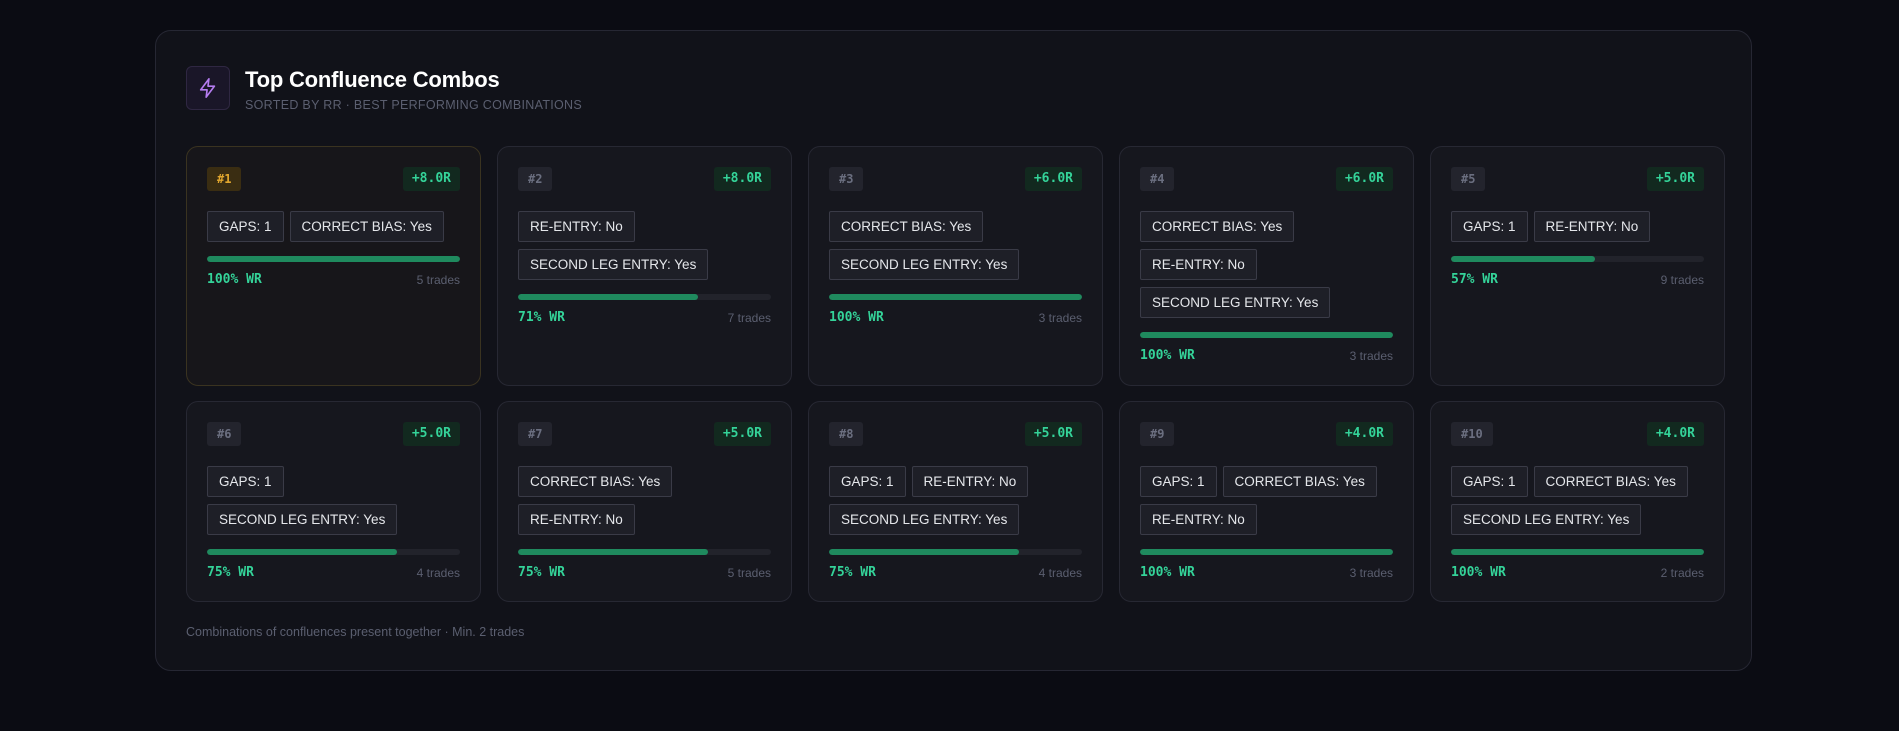 Image resolution: width=1899 pixels, height=731 pixels. Describe the element at coordinates (1364, 179) in the screenshot. I see `rr-badge: +6.0R` at that location.